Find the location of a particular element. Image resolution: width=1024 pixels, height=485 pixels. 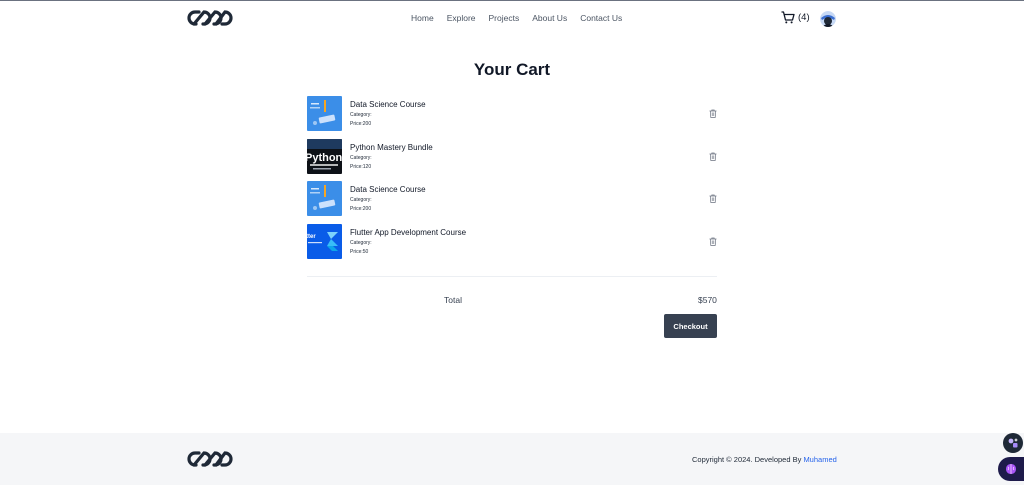

item-price: Price:50 is located at coordinates (359, 252).